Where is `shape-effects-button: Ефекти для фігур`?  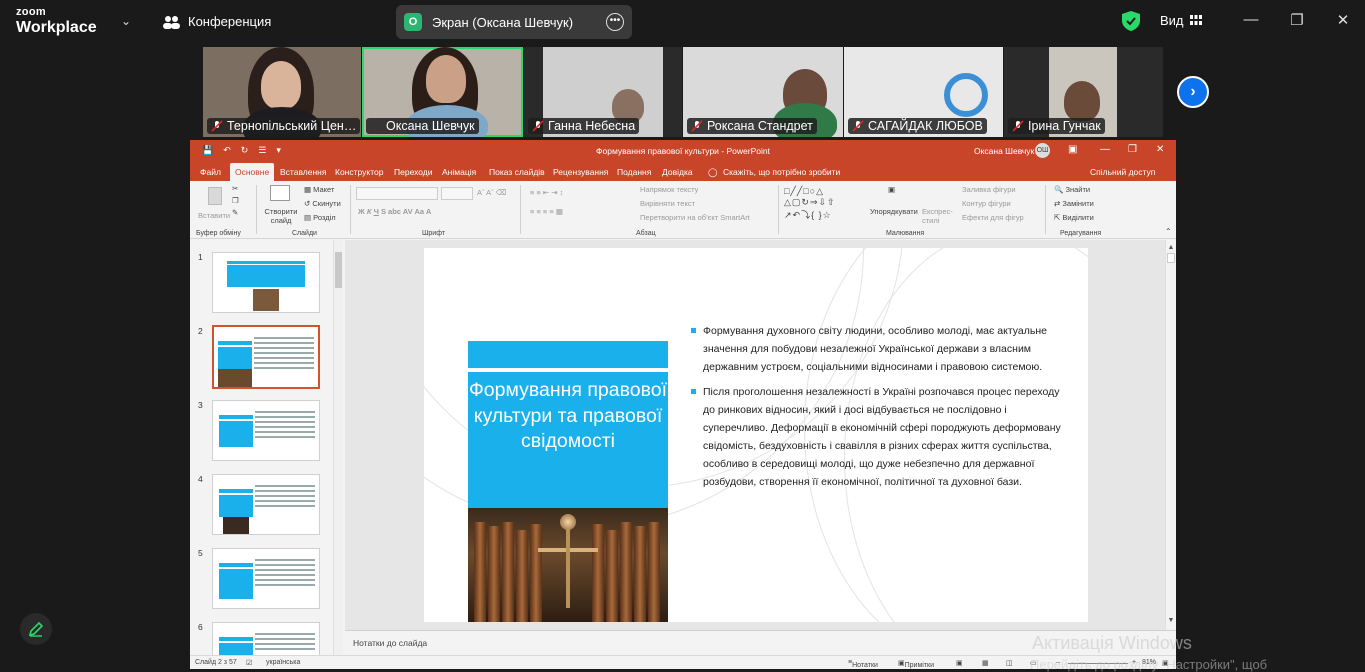
shape-effects-button: Ефекти для фігур is located at coordinates (993, 217).